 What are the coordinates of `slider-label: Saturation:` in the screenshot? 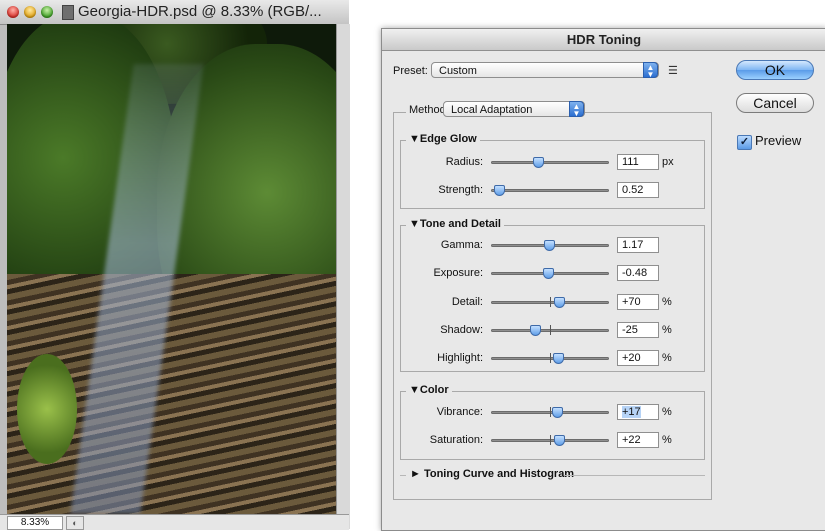 It's located at (456, 440).